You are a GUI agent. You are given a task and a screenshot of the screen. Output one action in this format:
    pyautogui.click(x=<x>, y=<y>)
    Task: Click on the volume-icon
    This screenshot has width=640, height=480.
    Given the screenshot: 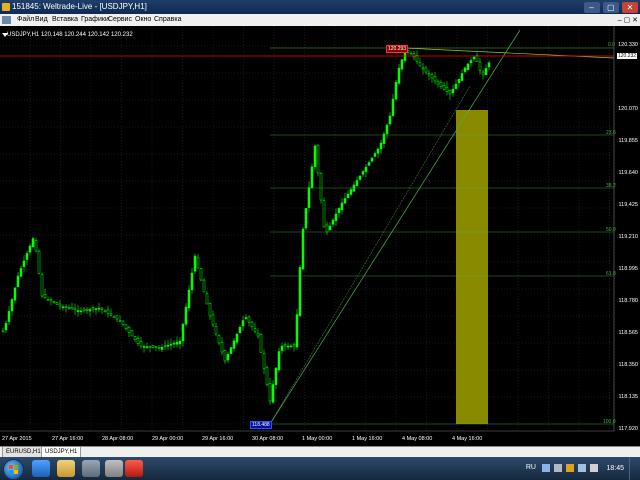 What is the action you would take?
    pyautogui.click(x=594, y=468)
    